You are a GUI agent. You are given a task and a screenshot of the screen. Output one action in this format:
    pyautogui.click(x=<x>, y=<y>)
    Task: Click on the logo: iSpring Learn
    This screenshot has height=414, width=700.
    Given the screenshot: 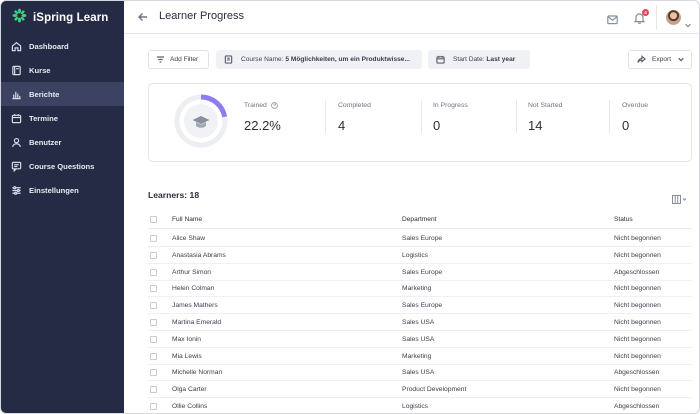 What is the action you would take?
    pyautogui.click(x=60, y=18)
    